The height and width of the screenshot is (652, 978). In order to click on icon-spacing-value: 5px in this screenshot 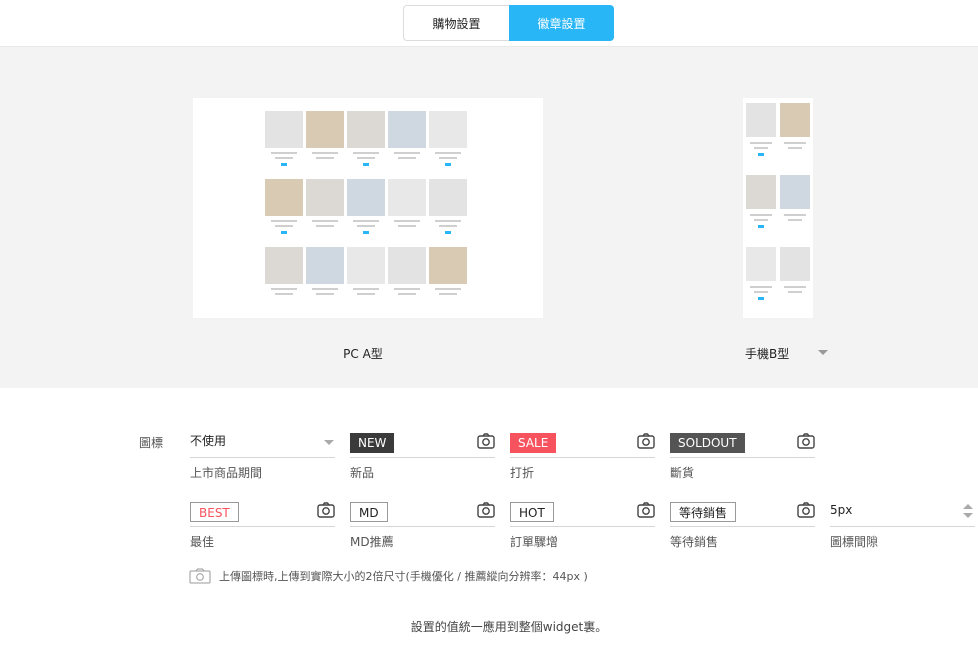, I will do `click(841, 510)`.